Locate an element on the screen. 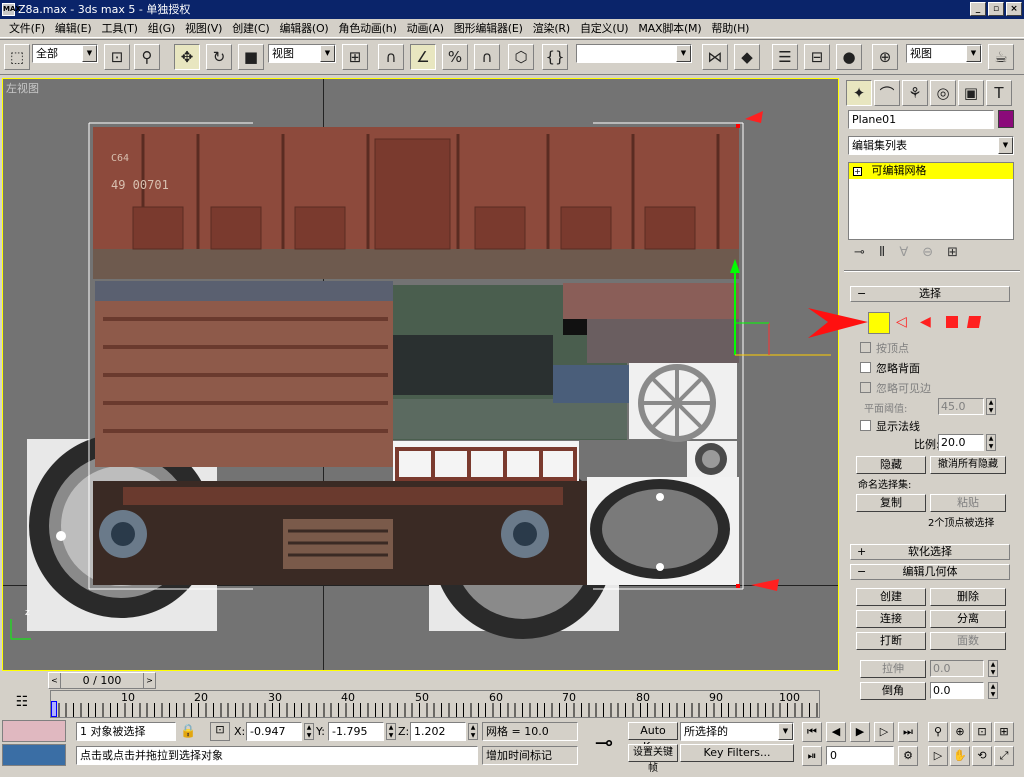 The width and height of the screenshot is (1024, 777). pivot-center-icon: ⊞ is located at coordinates (355, 57).